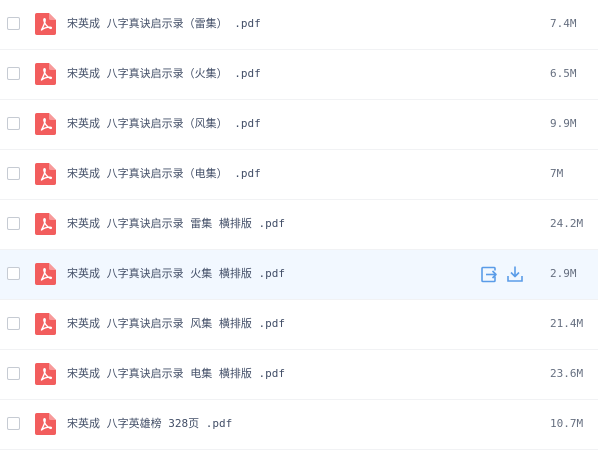  What do you see at coordinates (299, 175) in the screenshot?
I see `file-row: 宋英成 八字真诀启示录（电集） .pdf 7M` at bounding box center [299, 175].